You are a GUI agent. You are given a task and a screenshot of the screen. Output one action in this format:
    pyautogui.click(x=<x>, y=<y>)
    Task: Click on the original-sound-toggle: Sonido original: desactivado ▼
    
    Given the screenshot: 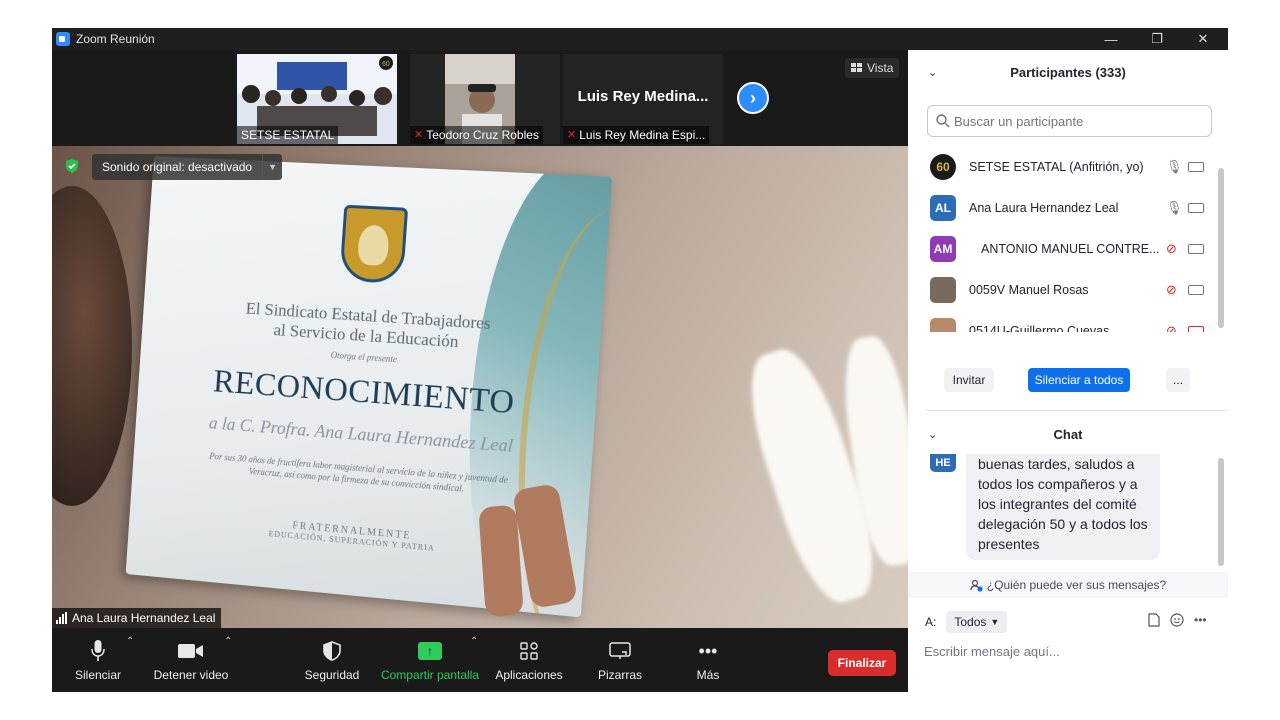 What is the action you would take?
    pyautogui.click(x=187, y=167)
    